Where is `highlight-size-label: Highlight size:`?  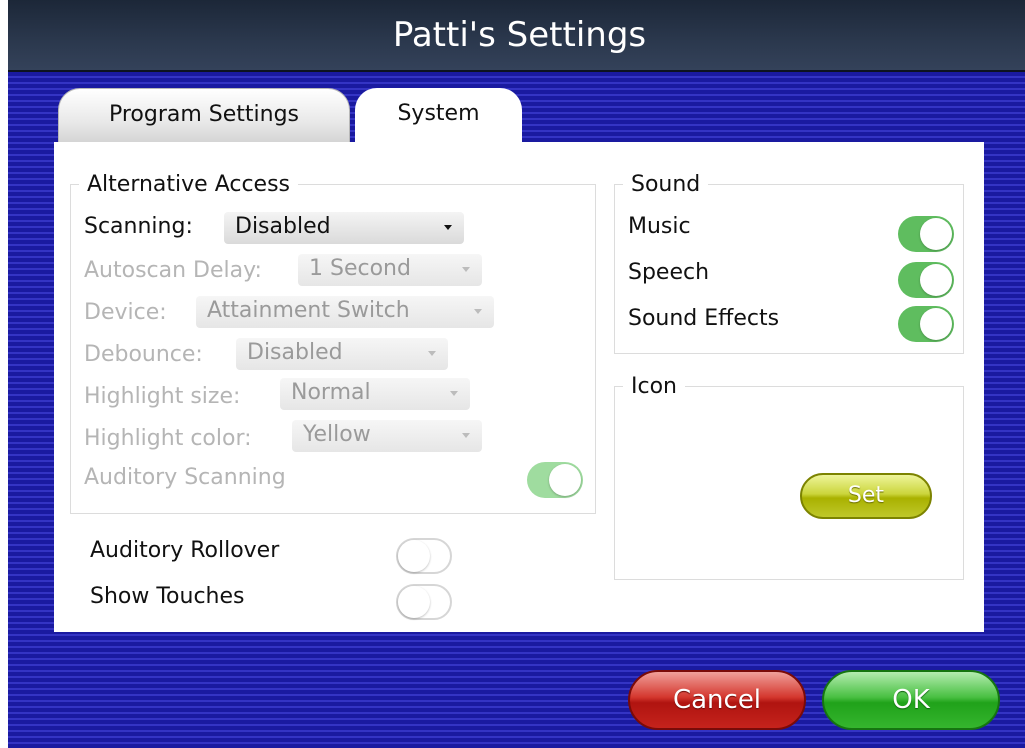 highlight-size-label: Highlight size: is located at coordinates (162, 396).